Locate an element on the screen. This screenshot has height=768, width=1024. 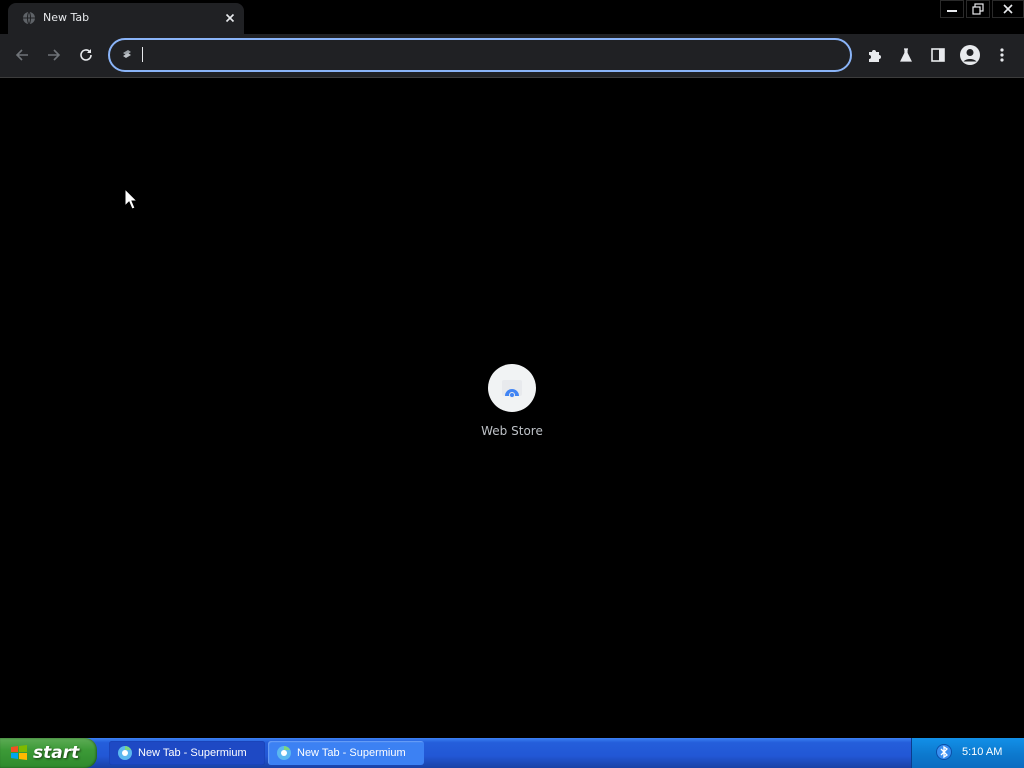
start-button: start is located at coordinates (48, 753).